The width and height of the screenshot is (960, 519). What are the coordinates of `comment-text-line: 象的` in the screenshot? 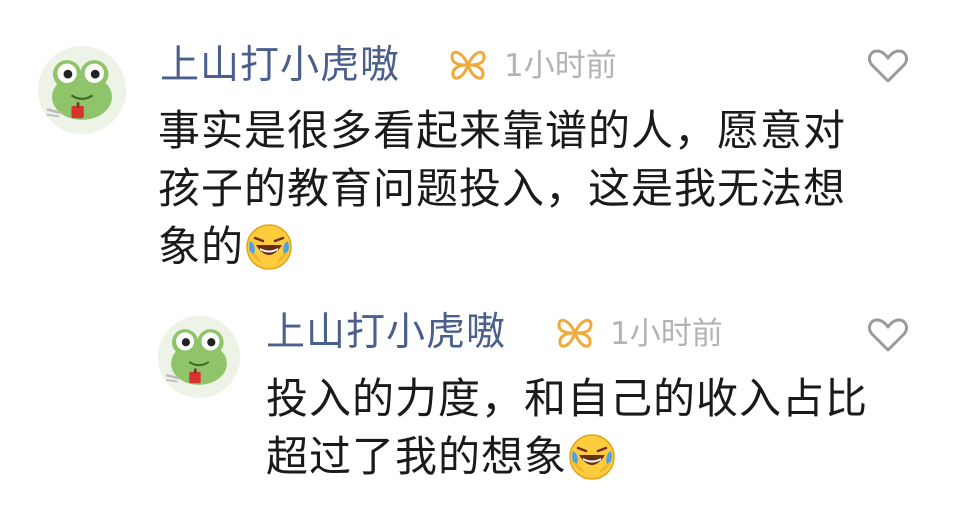 It's located at (502, 247).